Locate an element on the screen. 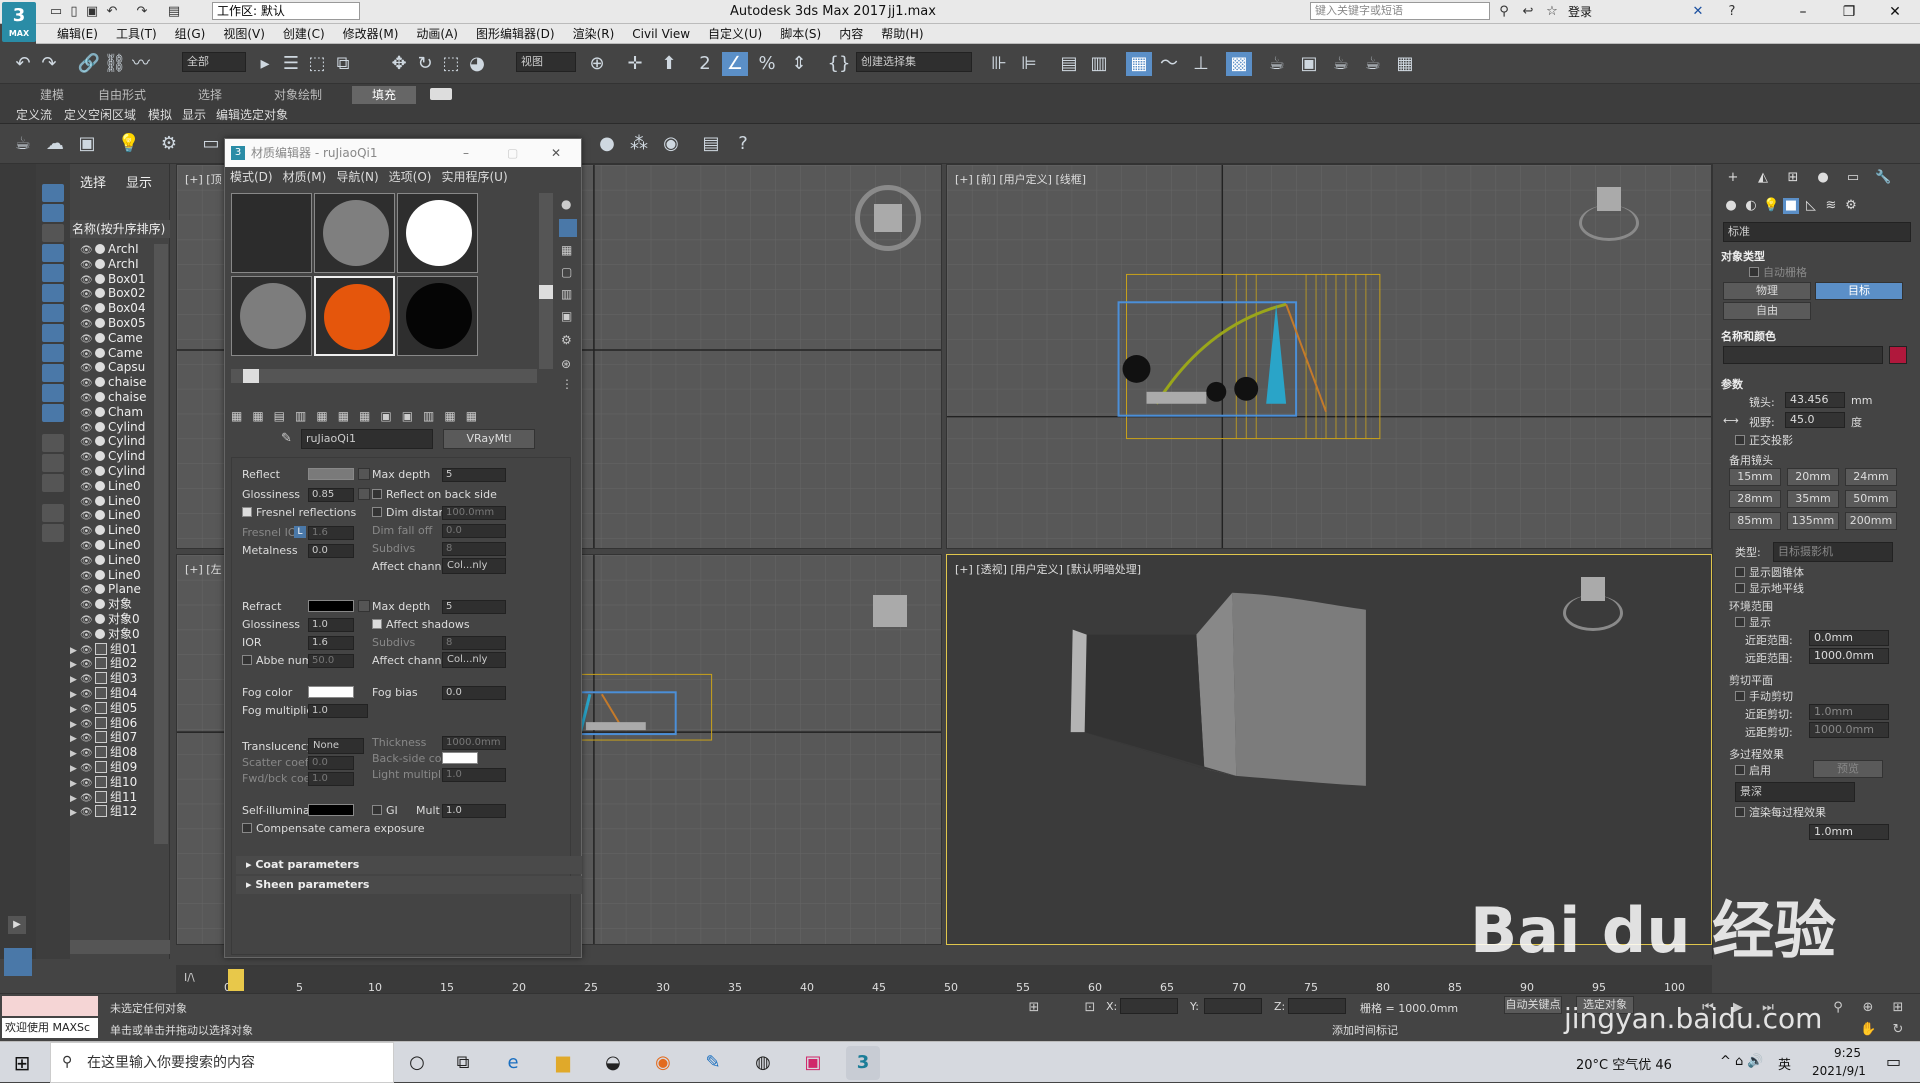  menu-utilities: 实用程序(U) is located at coordinates (474, 177).